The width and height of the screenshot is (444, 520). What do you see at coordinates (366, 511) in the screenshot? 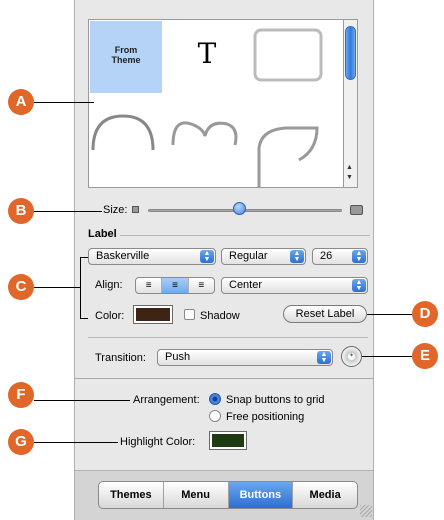
I see `resize-grip-icon` at bounding box center [366, 511].